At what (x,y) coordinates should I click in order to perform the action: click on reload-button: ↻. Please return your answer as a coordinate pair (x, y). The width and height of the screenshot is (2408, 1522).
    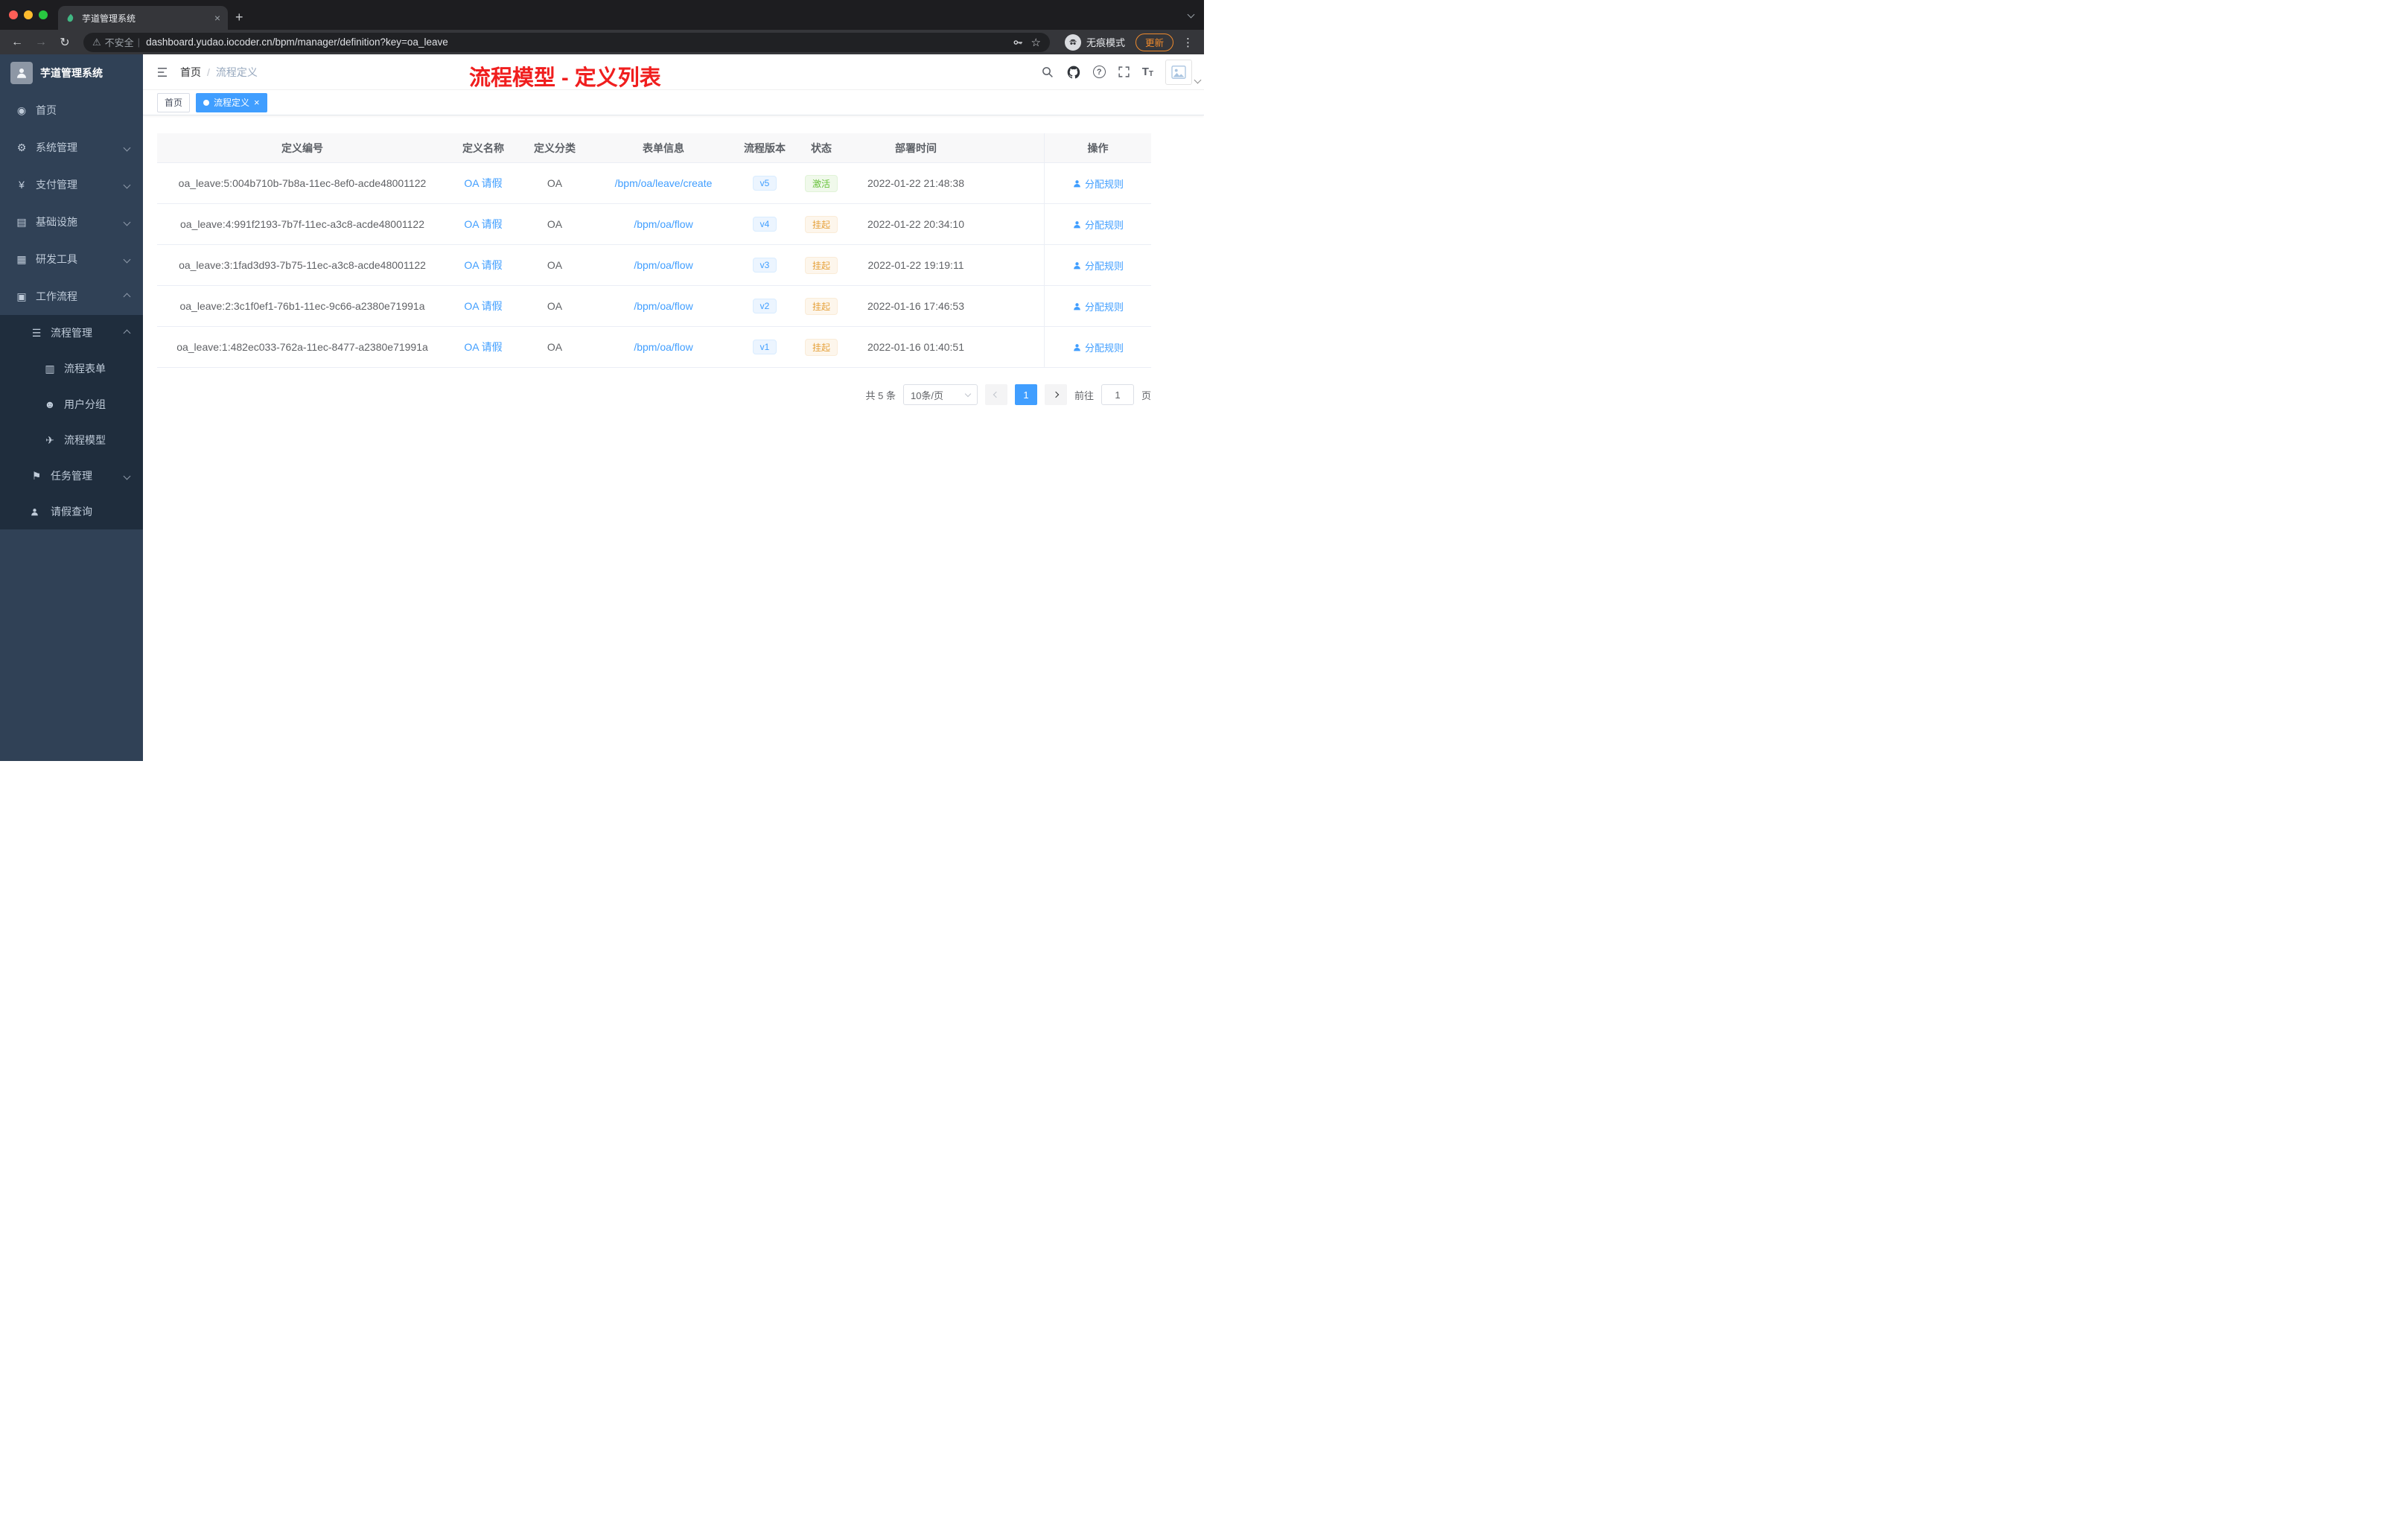
    Looking at the image, I should click on (64, 42).